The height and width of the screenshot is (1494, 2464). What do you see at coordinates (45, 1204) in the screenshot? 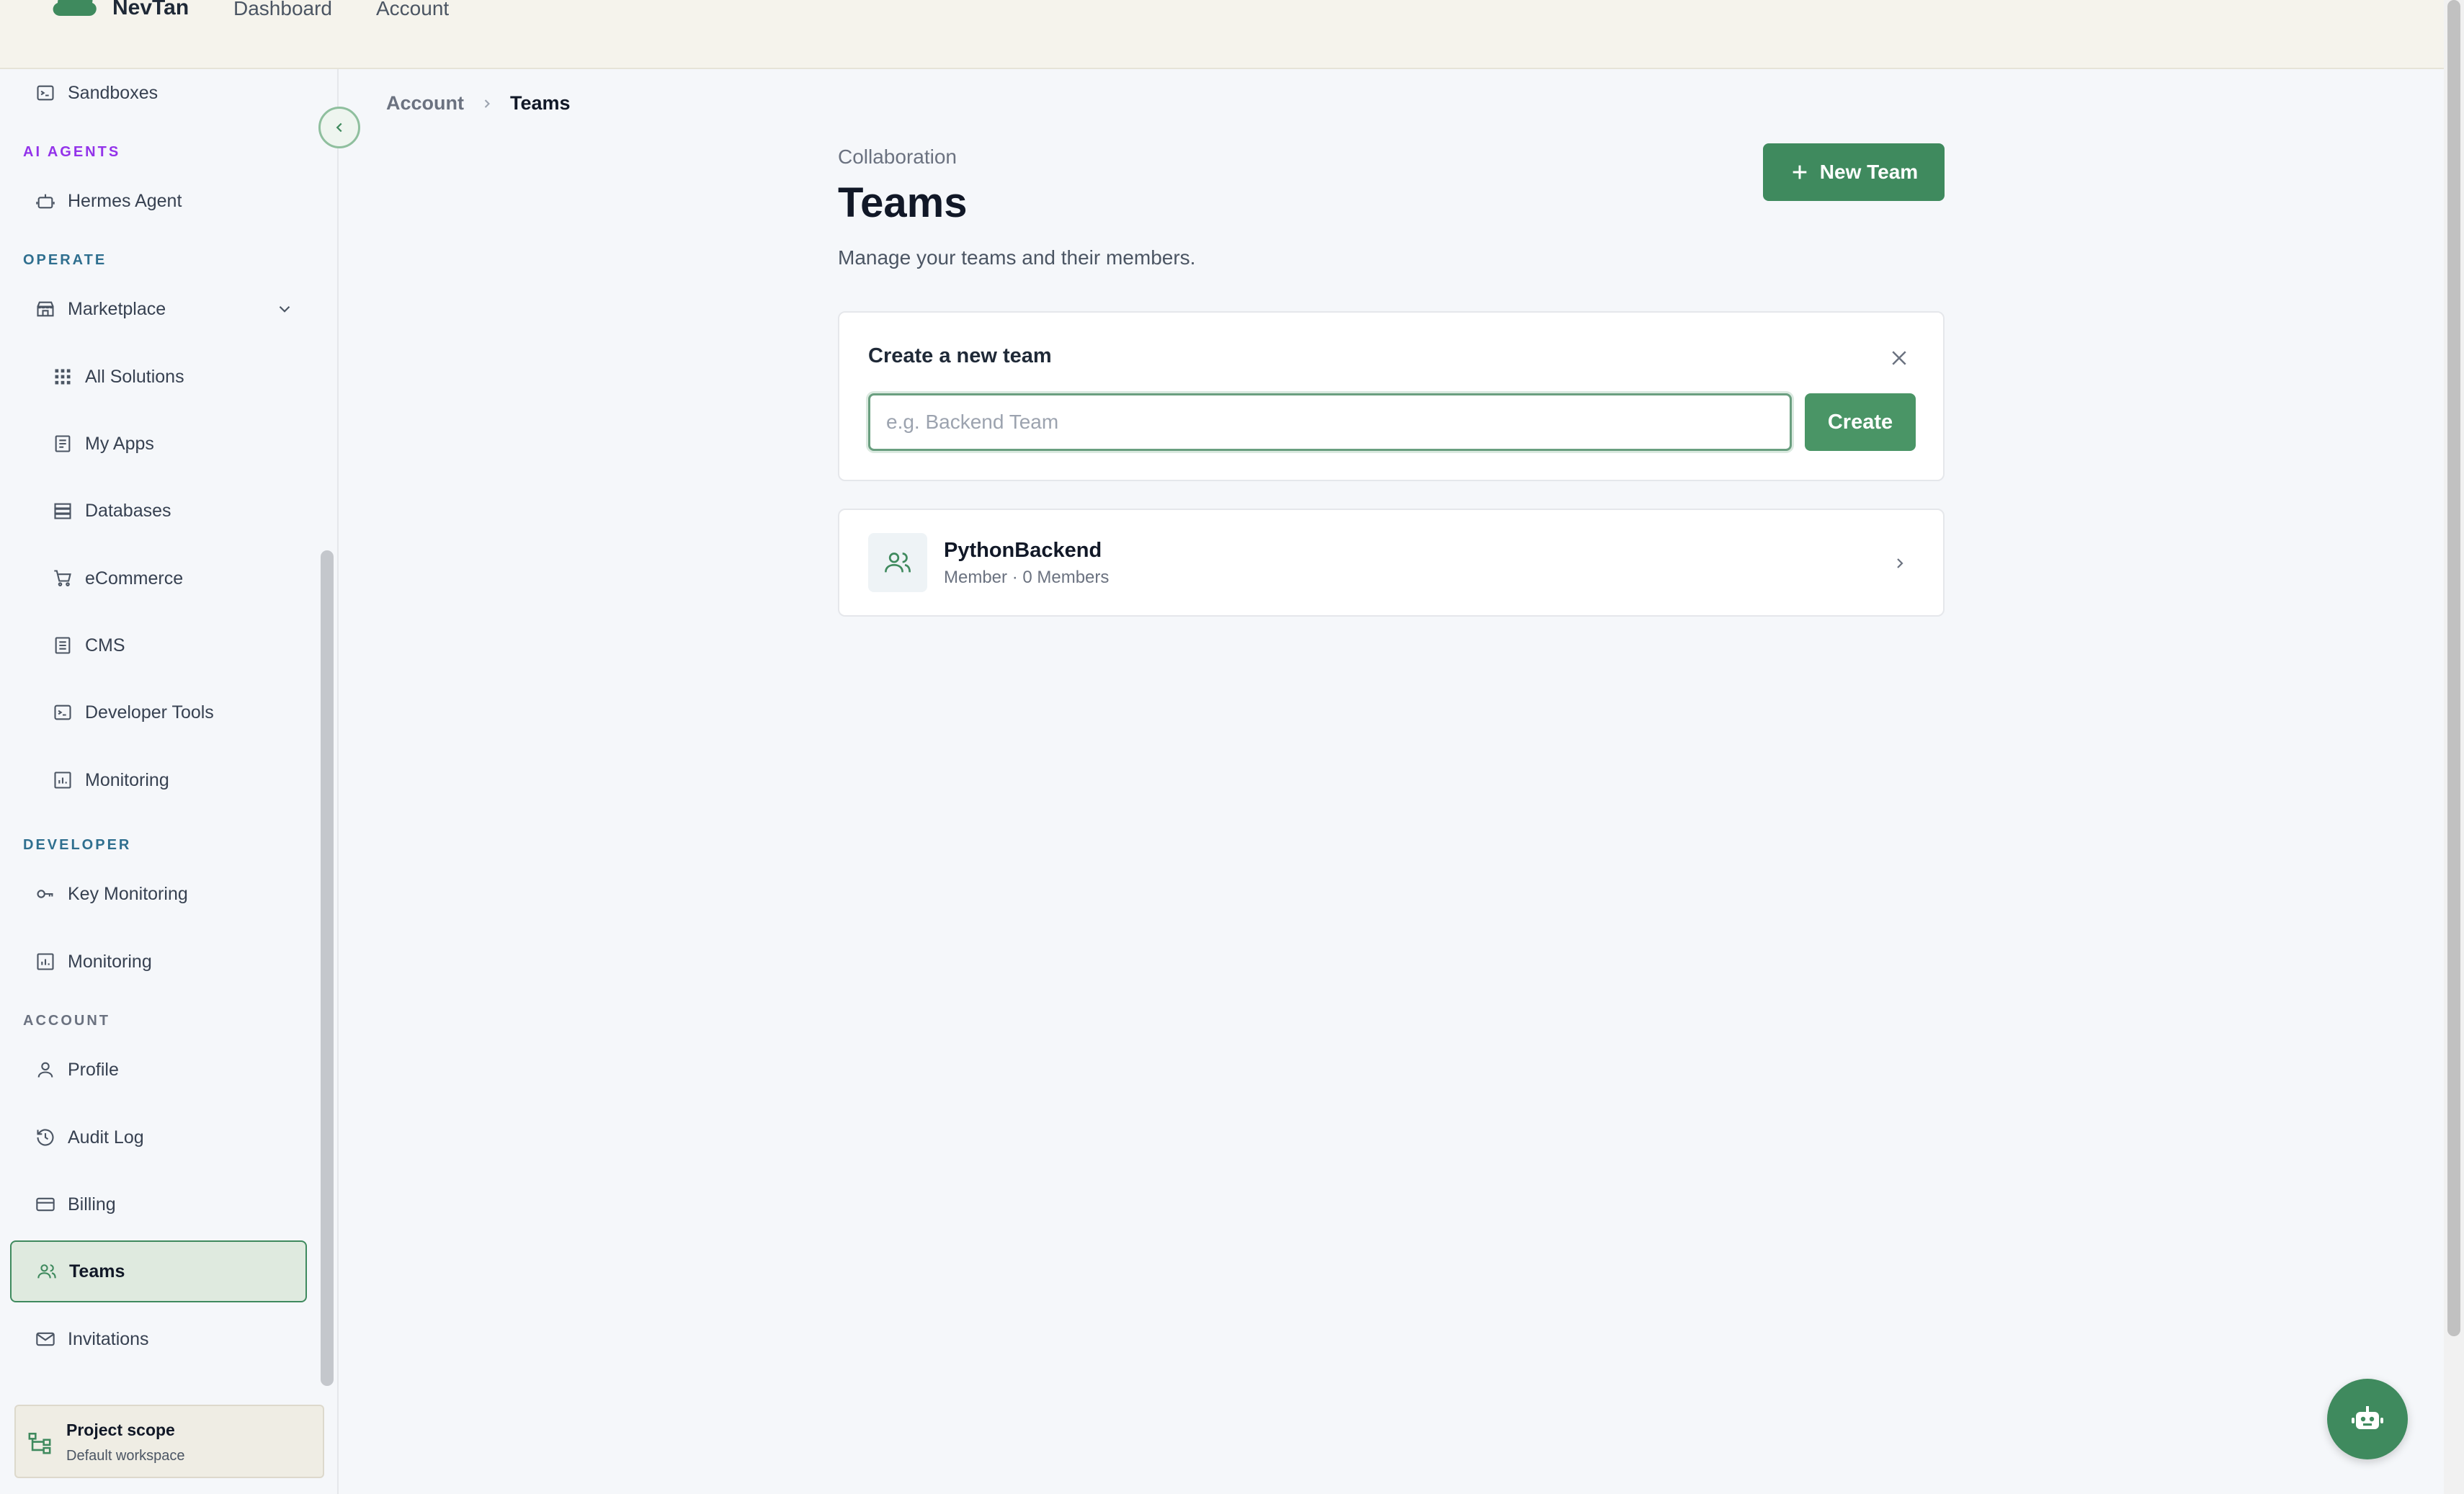
I see `credit-card-icon` at bounding box center [45, 1204].